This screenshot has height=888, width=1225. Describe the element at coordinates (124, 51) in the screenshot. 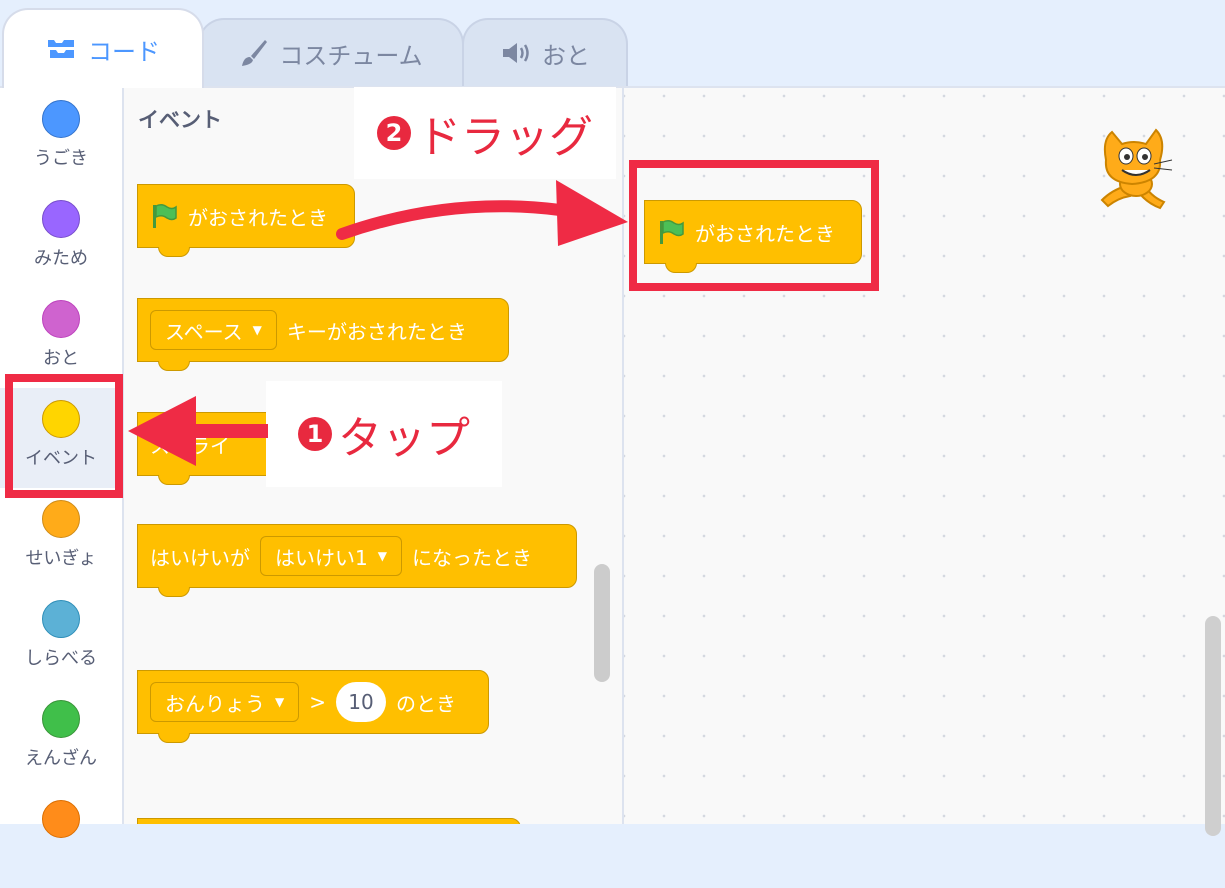

I see `tab-code-label: コード` at that location.